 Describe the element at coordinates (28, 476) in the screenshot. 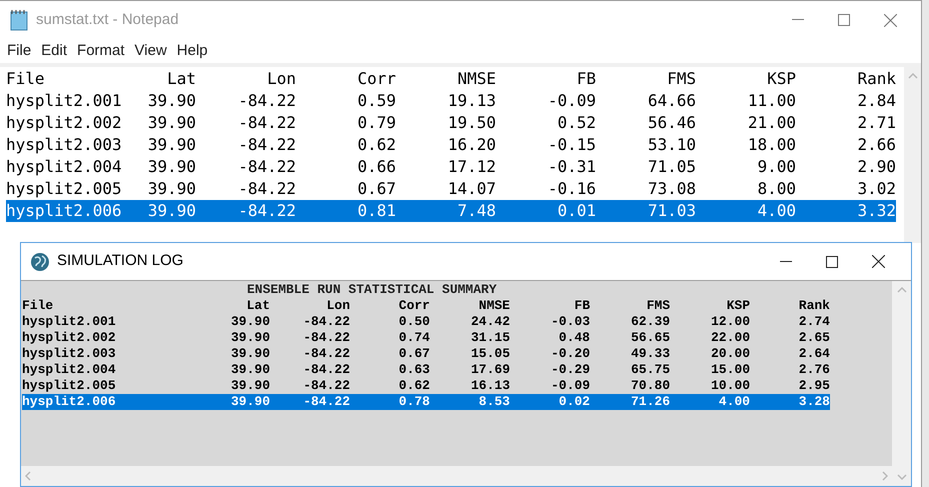

I see `chevron-left-icon` at that location.